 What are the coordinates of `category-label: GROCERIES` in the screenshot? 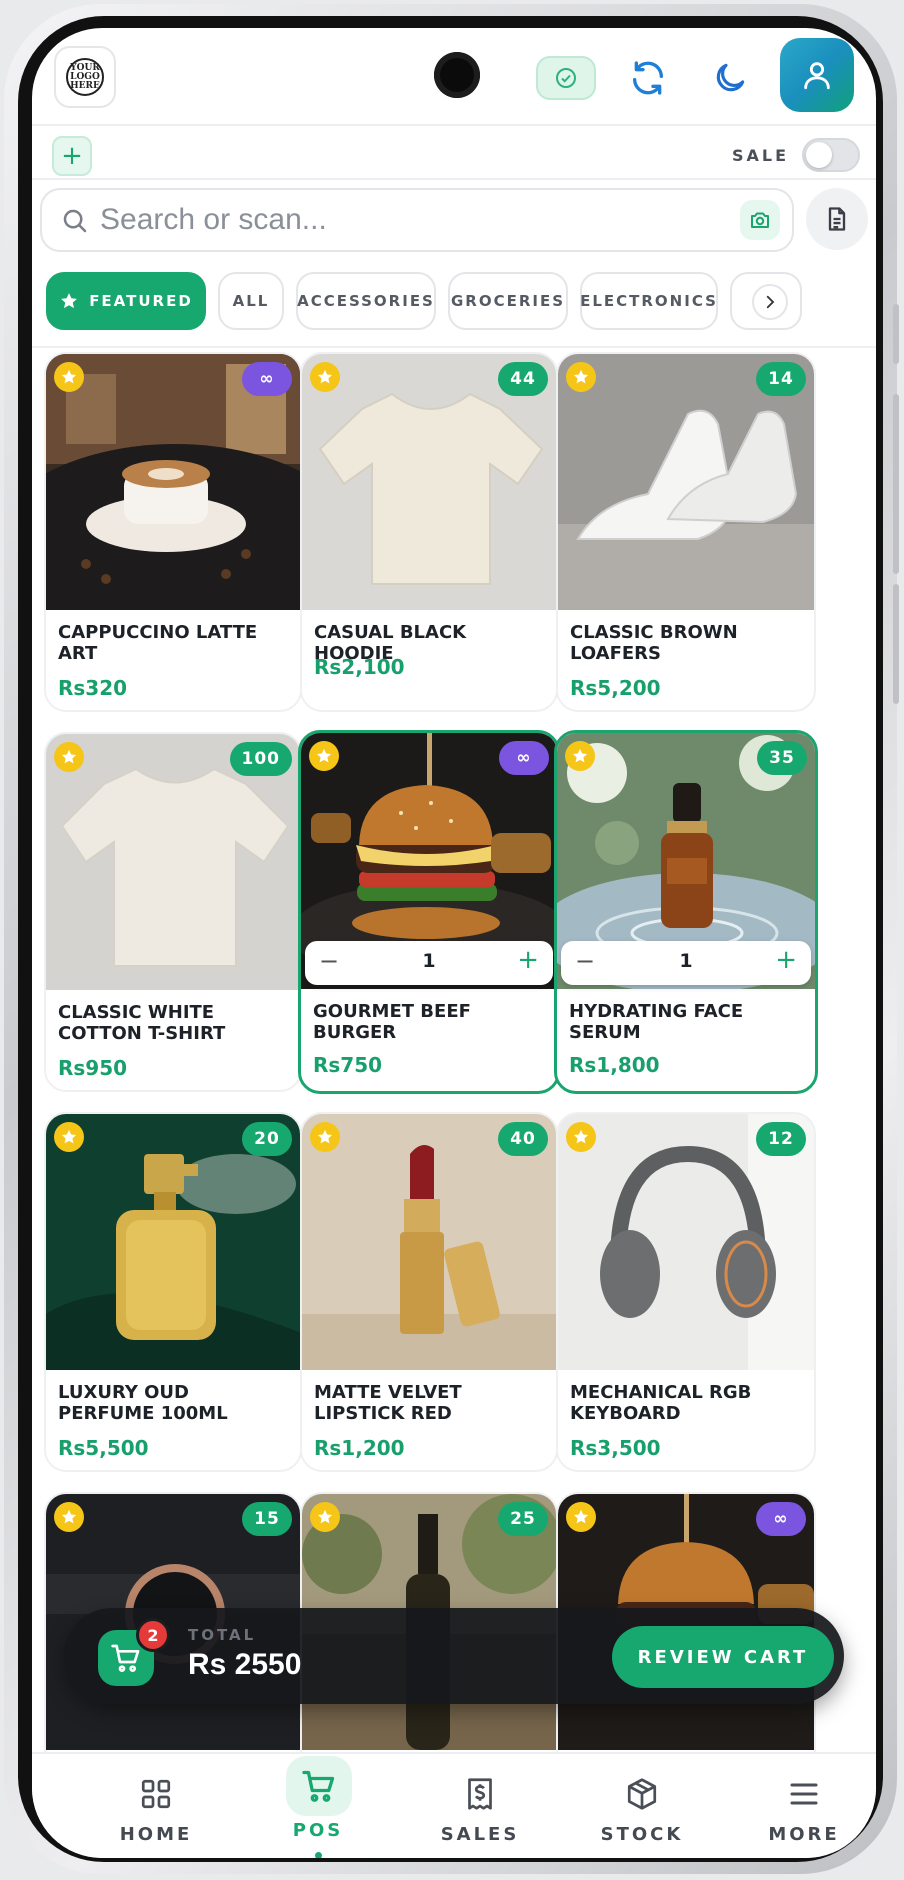 It's located at (508, 301).